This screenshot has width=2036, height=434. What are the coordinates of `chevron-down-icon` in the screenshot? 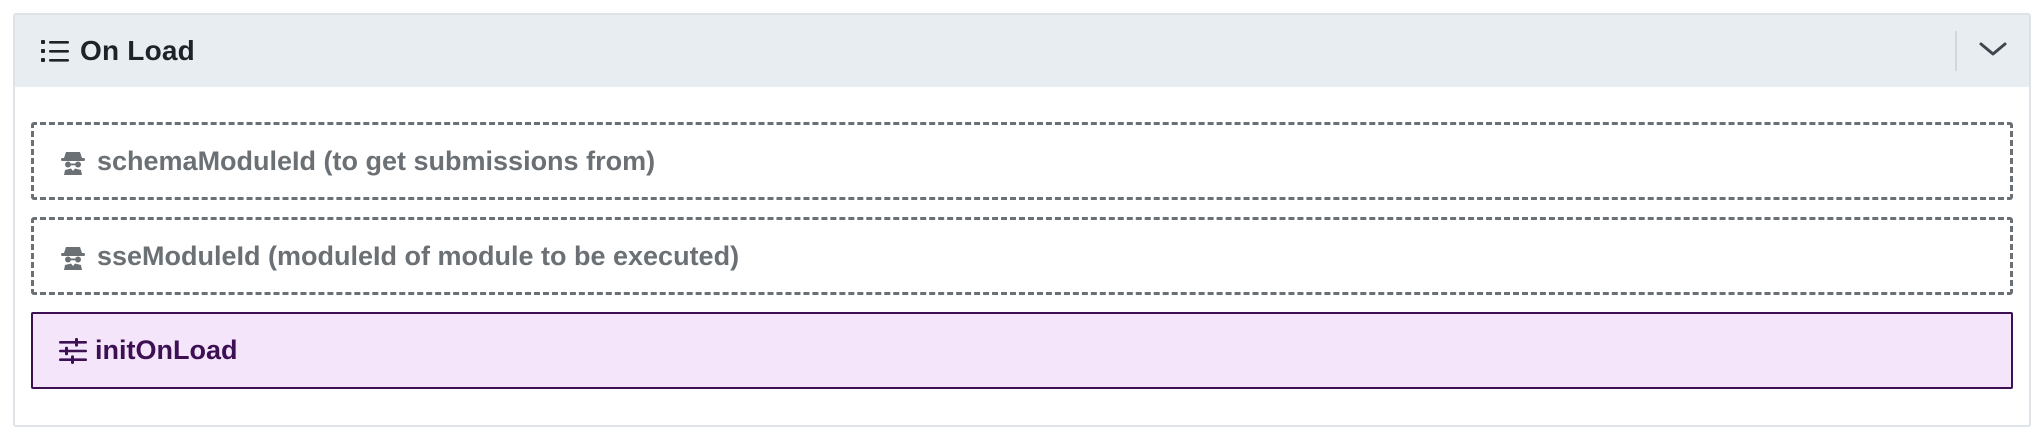 It's located at (1993, 51).